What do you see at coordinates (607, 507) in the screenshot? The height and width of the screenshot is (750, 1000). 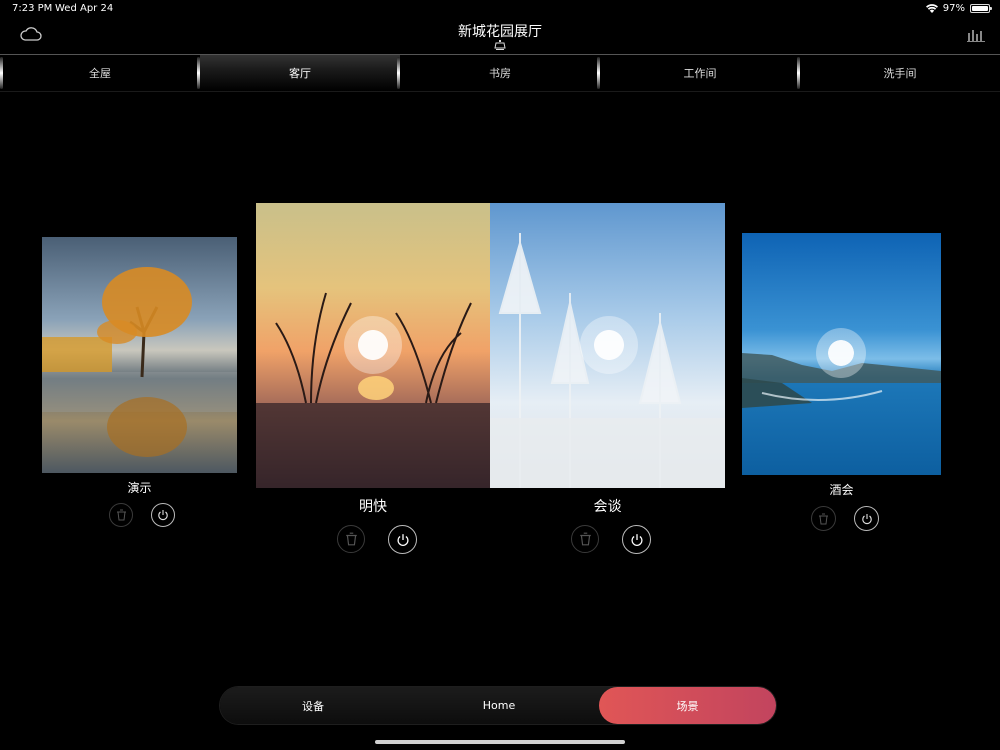 I see `scene-label: 会谈` at bounding box center [607, 507].